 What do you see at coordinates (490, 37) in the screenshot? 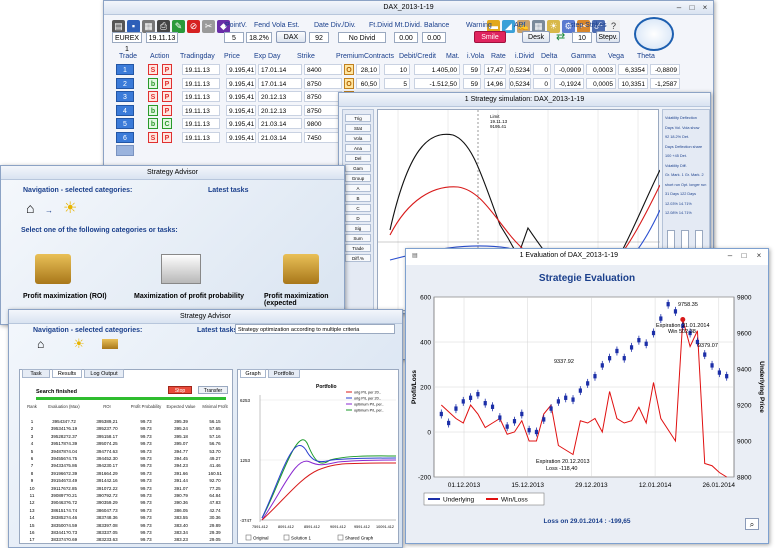
I see `smile-button: Smile` at bounding box center [490, 37].